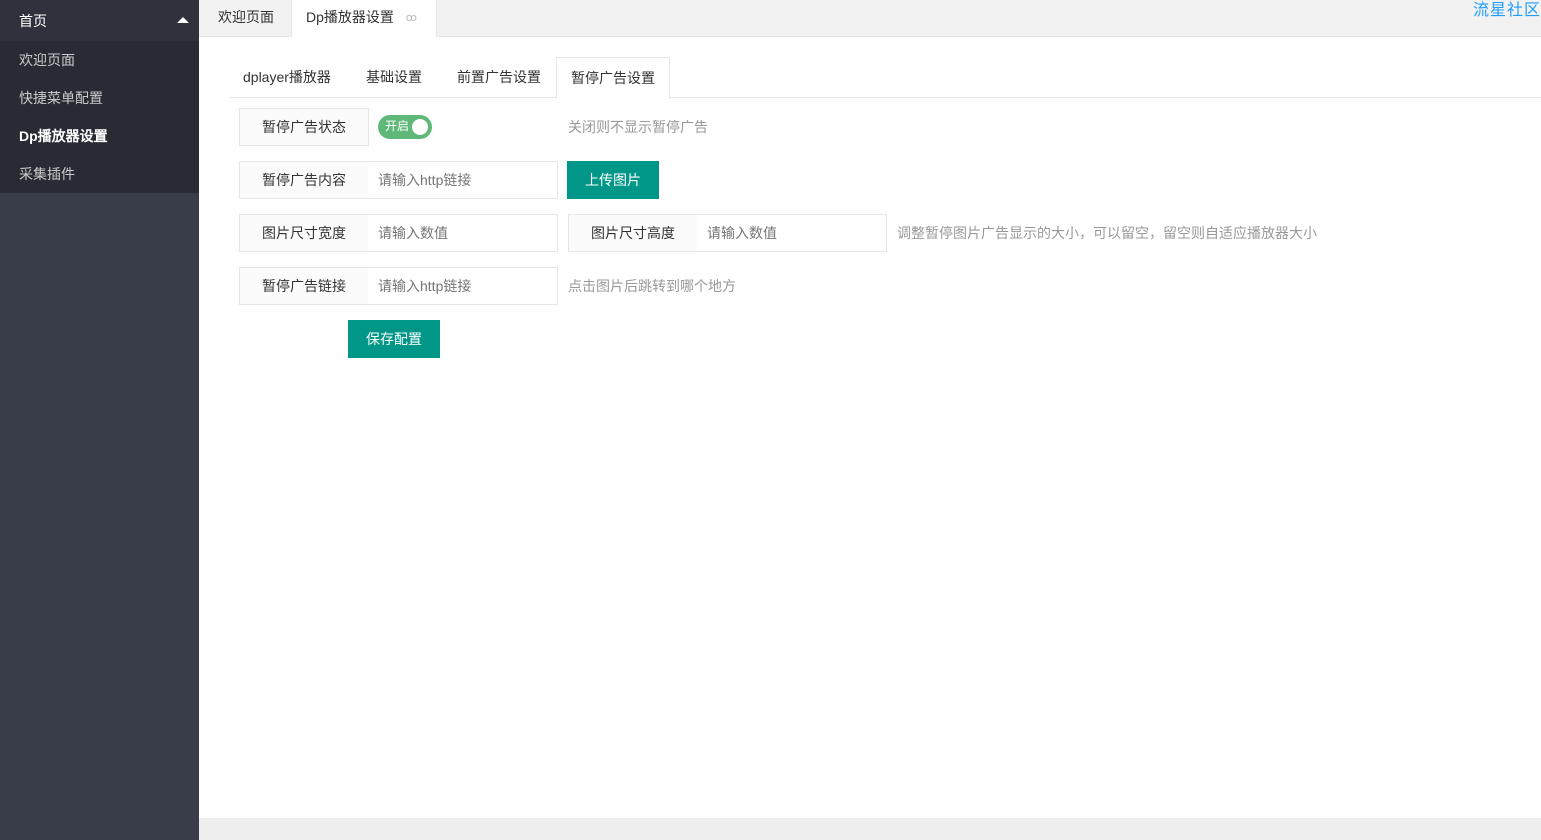  I want to click on sidebar: 首页 欢迎页面 快捷菜单配置 Dp播放器设置 采集插件, so click(99, 420).